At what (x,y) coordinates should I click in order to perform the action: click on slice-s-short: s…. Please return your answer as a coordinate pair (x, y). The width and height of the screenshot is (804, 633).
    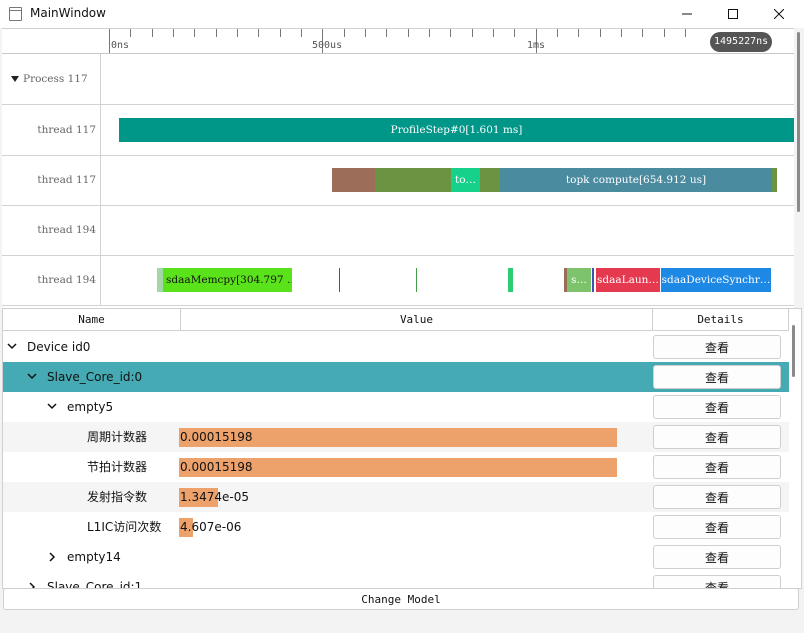
    Looking at the image, I should click on (579, 280).